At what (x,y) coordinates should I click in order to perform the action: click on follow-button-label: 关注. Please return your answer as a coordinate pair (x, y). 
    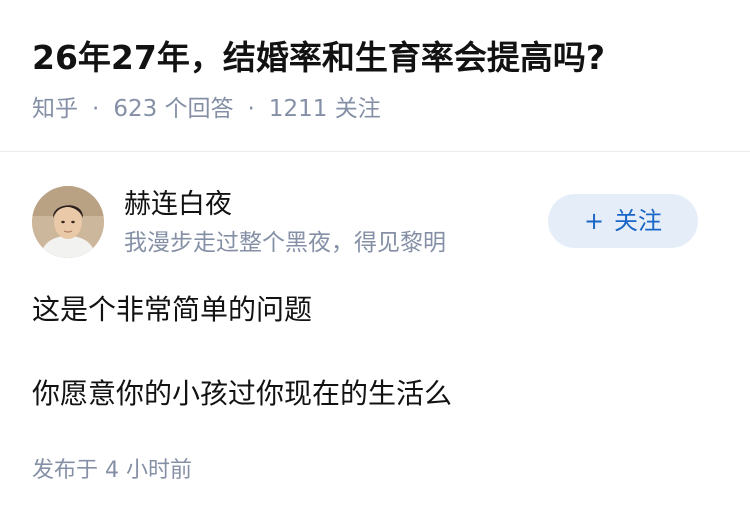
    Looking at the image, I should click on (638, 221).